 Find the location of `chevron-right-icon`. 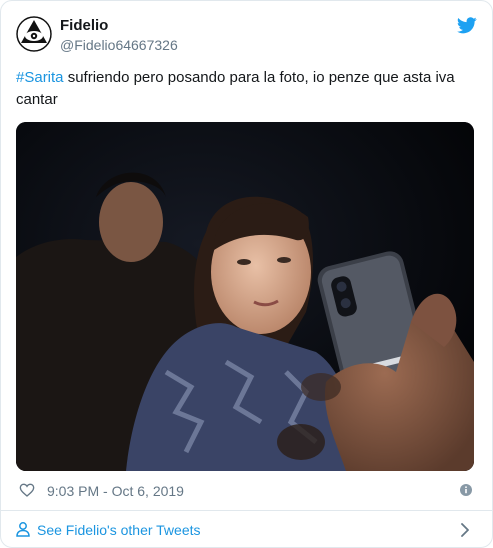

chevron-right-icon is located at coordinates (465, 530).